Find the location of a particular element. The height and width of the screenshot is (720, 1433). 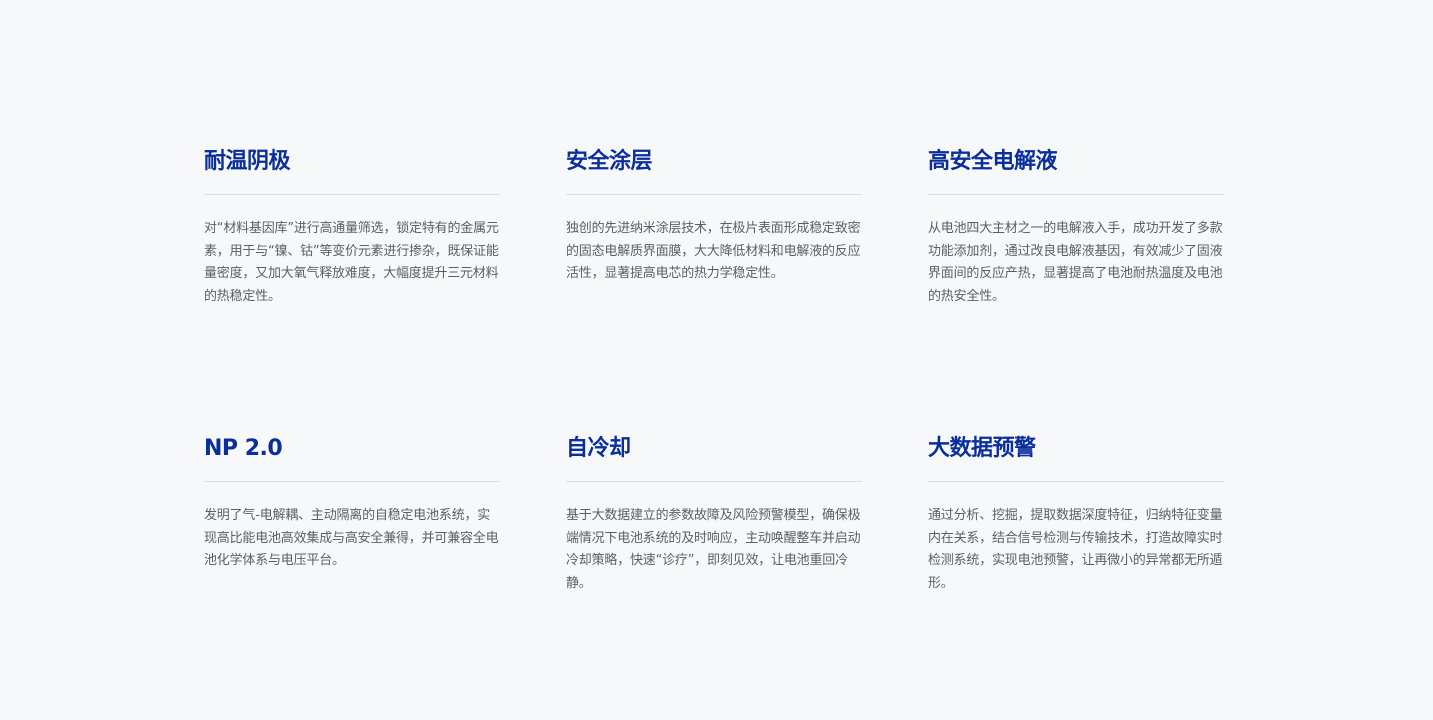

feature-title: 安全涂层 is located at coordinates (609, 161).